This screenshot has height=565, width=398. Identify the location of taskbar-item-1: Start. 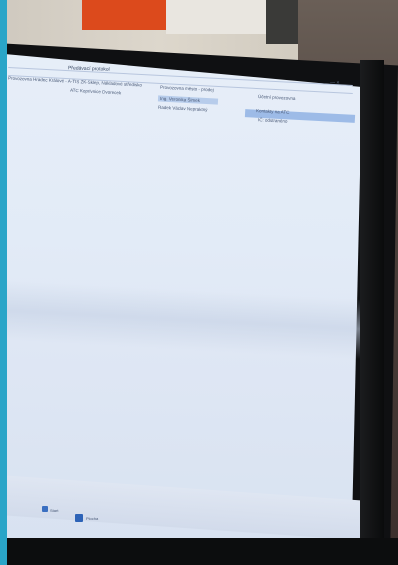
(54, 510).